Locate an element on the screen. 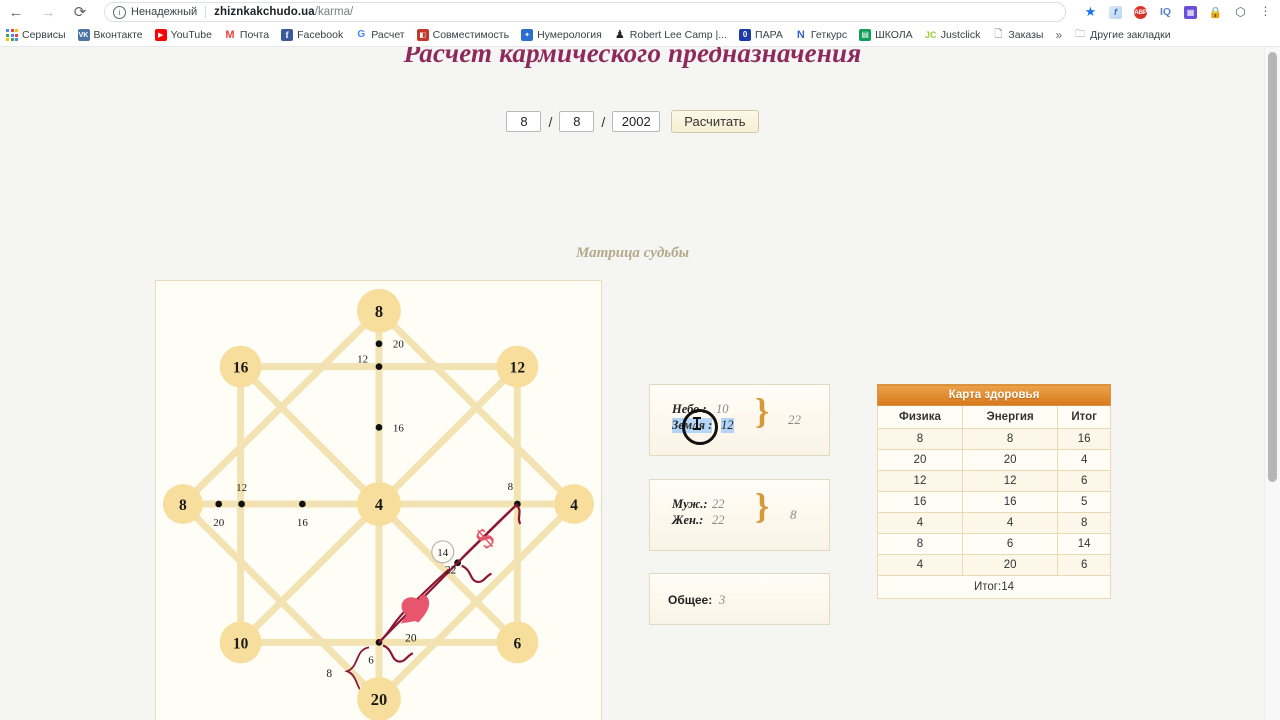 The width and height of the screenshot is (1280, 720). earth-value: 12 is located at coordinates (727, 425).